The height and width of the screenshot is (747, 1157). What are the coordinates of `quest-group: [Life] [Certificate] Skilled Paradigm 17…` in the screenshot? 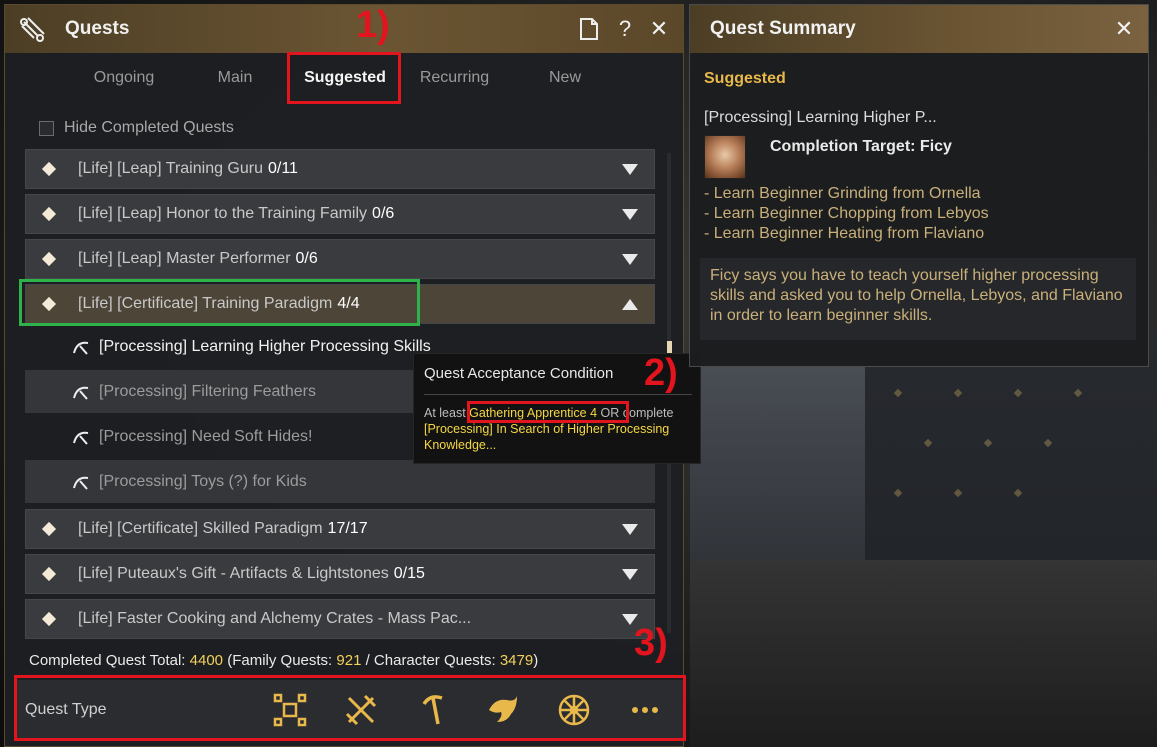 It's located at (340, 529).